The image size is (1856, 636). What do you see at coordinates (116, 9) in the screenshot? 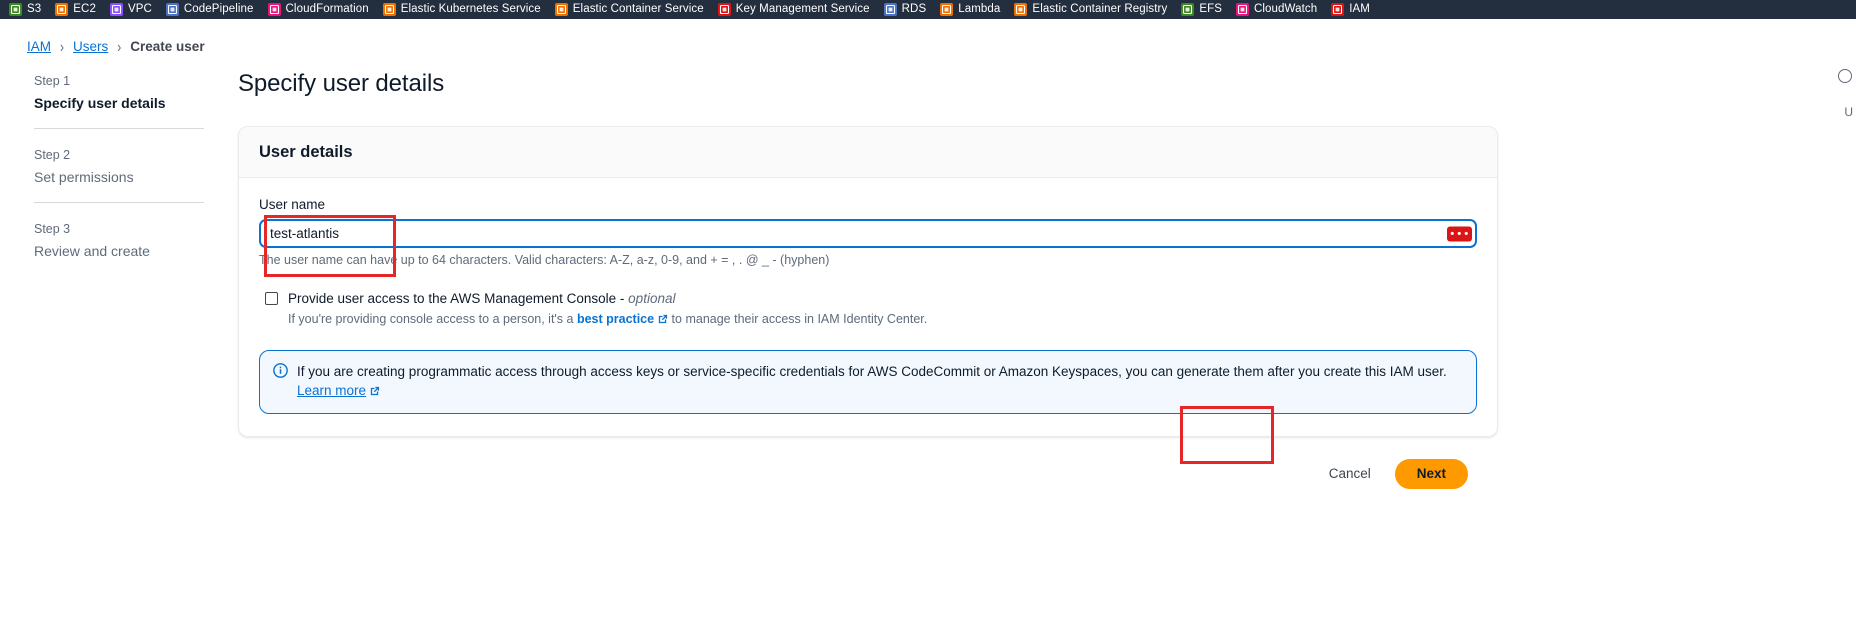
I see `vpc-icon` at bounding box center [116, 9].